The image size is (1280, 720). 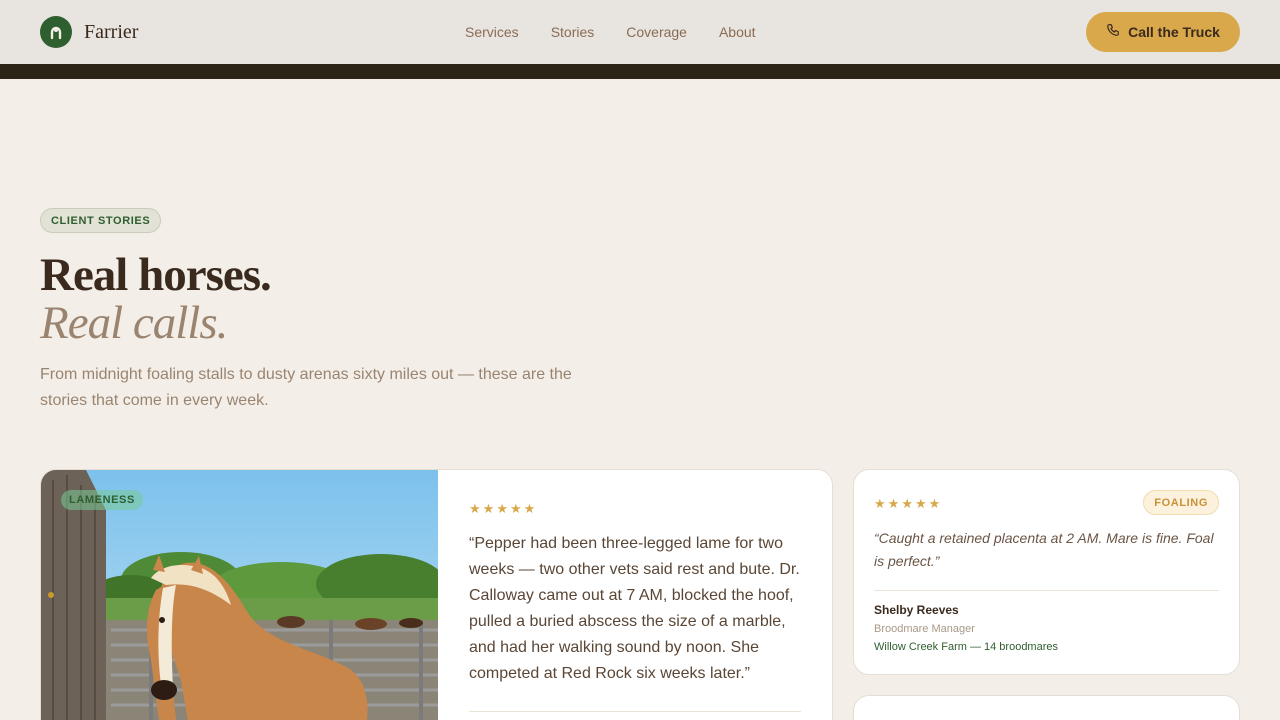 I want to click on eyebrow-label: CLIENT STORIES, so click(x=101, y=220).